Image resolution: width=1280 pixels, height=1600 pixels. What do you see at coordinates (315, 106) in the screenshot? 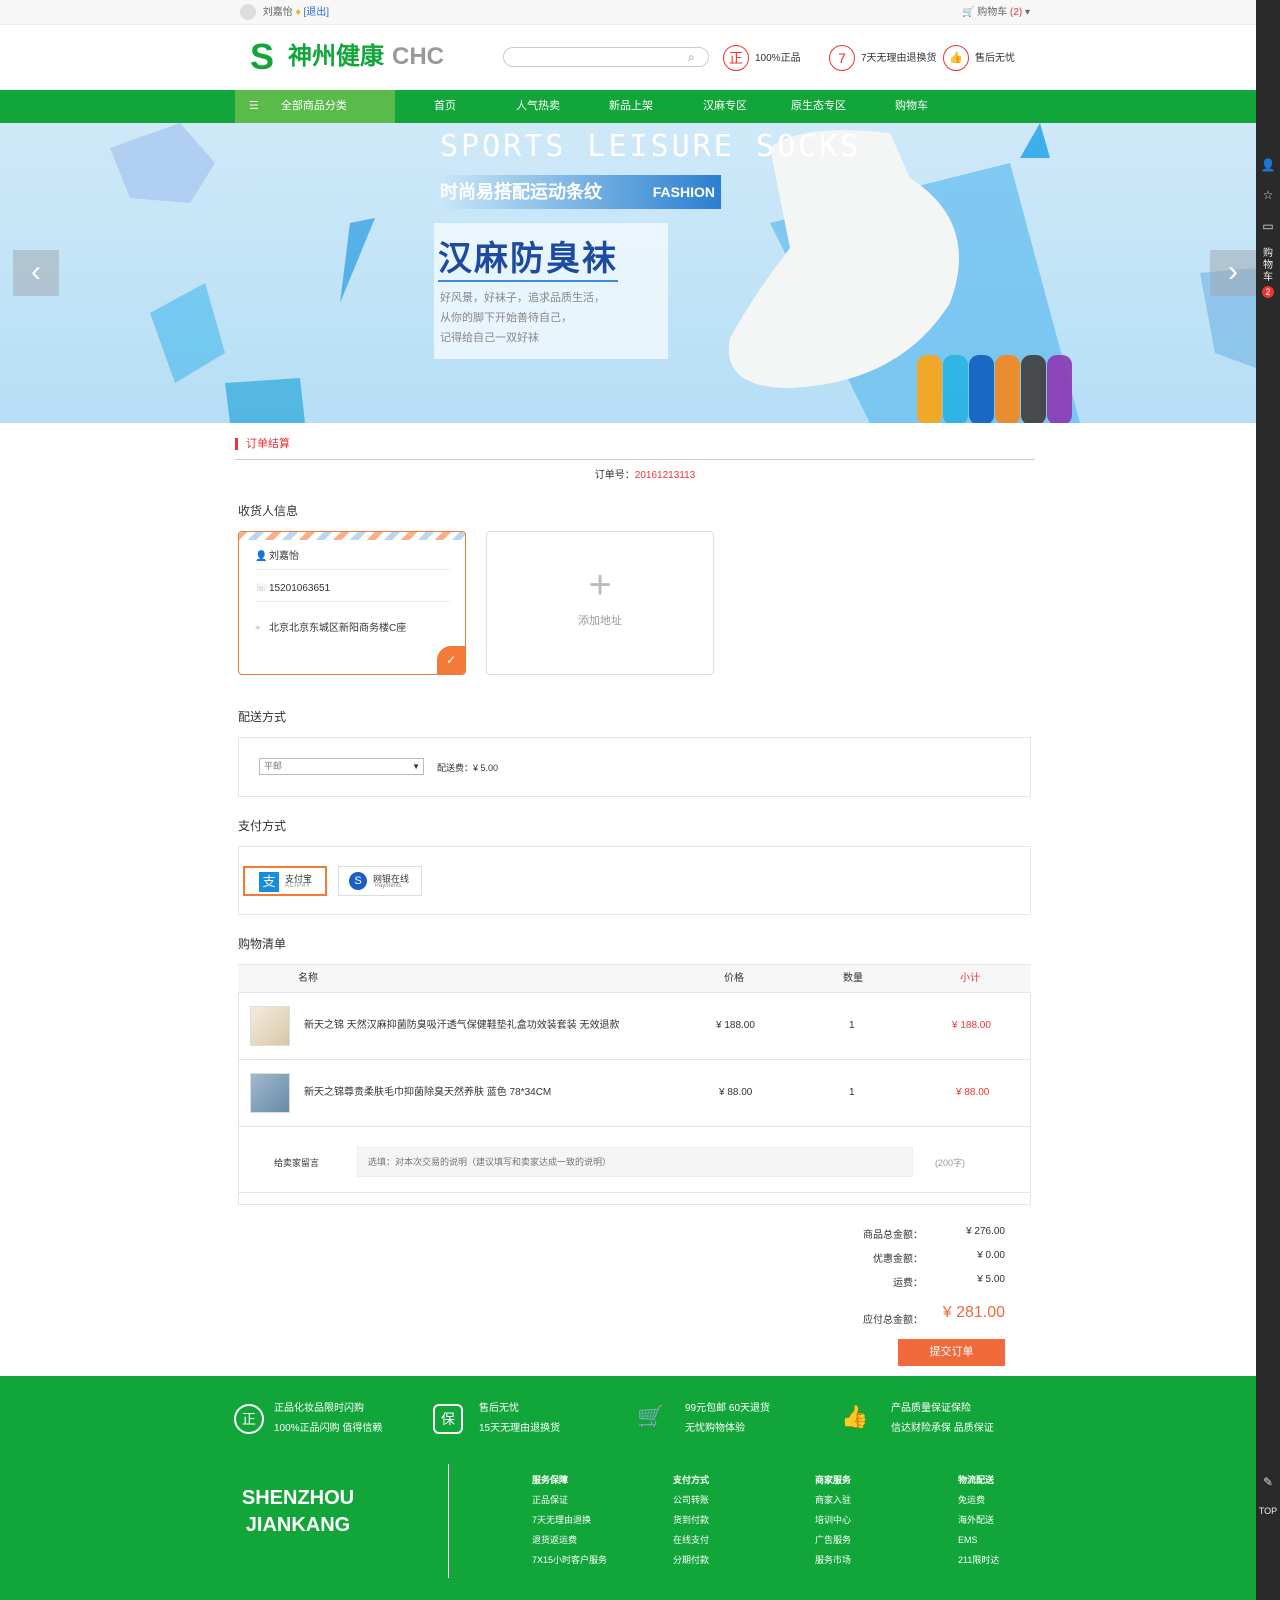
I see `all-categories-button: ☰ 全部商品分类` at bounding box center [315, 106].